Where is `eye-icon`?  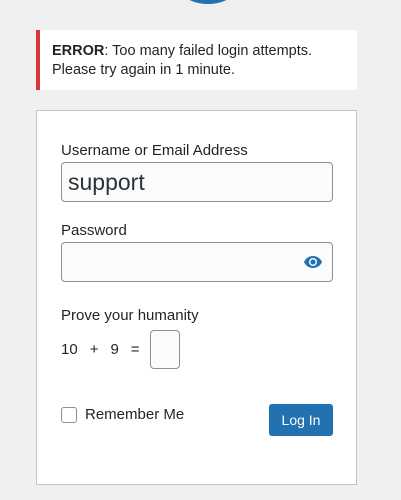
eye-icon is located at coordinates (313, 262).